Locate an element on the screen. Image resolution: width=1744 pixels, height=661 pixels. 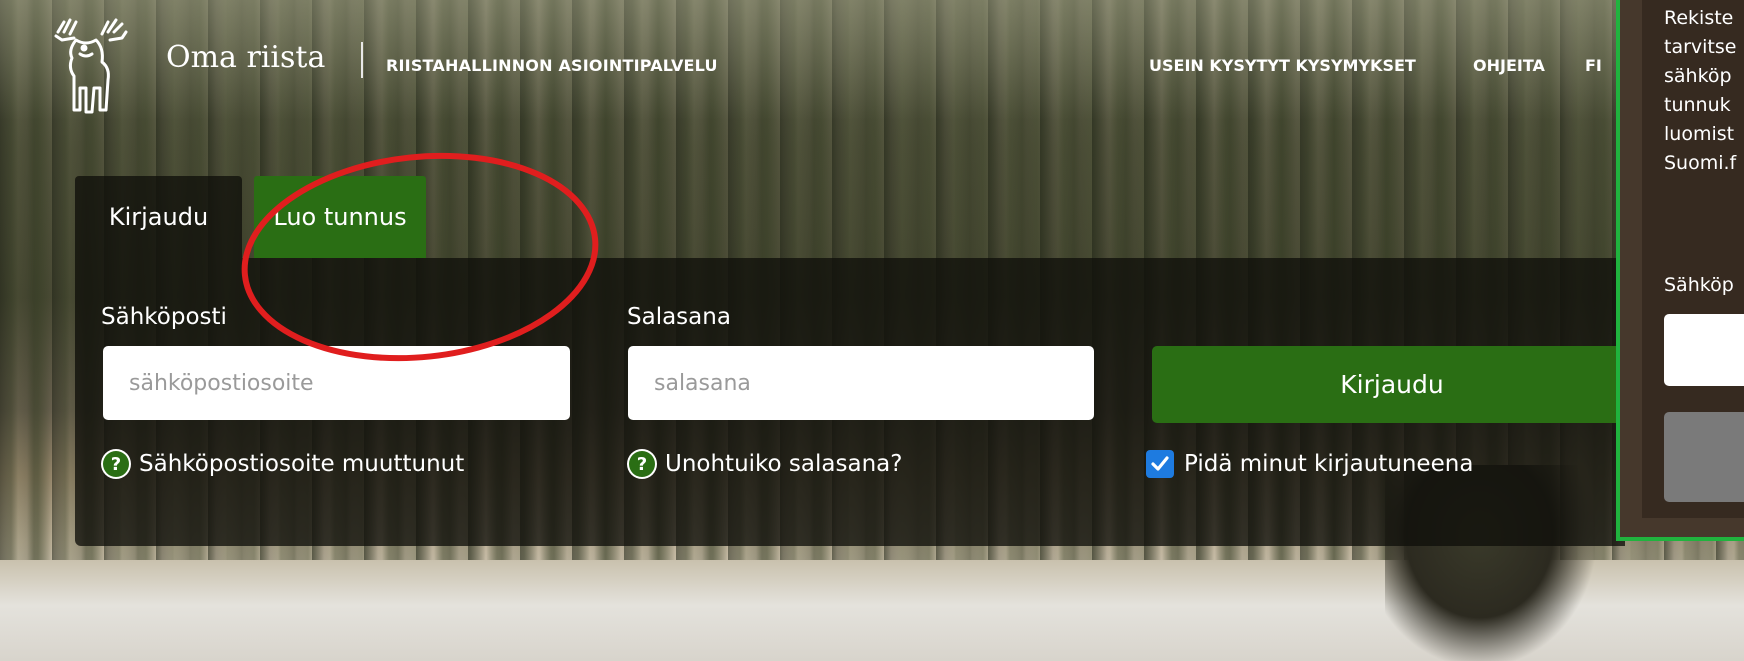
forgot-password-label: Unohtuiko salasana? is located at coordinates (783, 464).